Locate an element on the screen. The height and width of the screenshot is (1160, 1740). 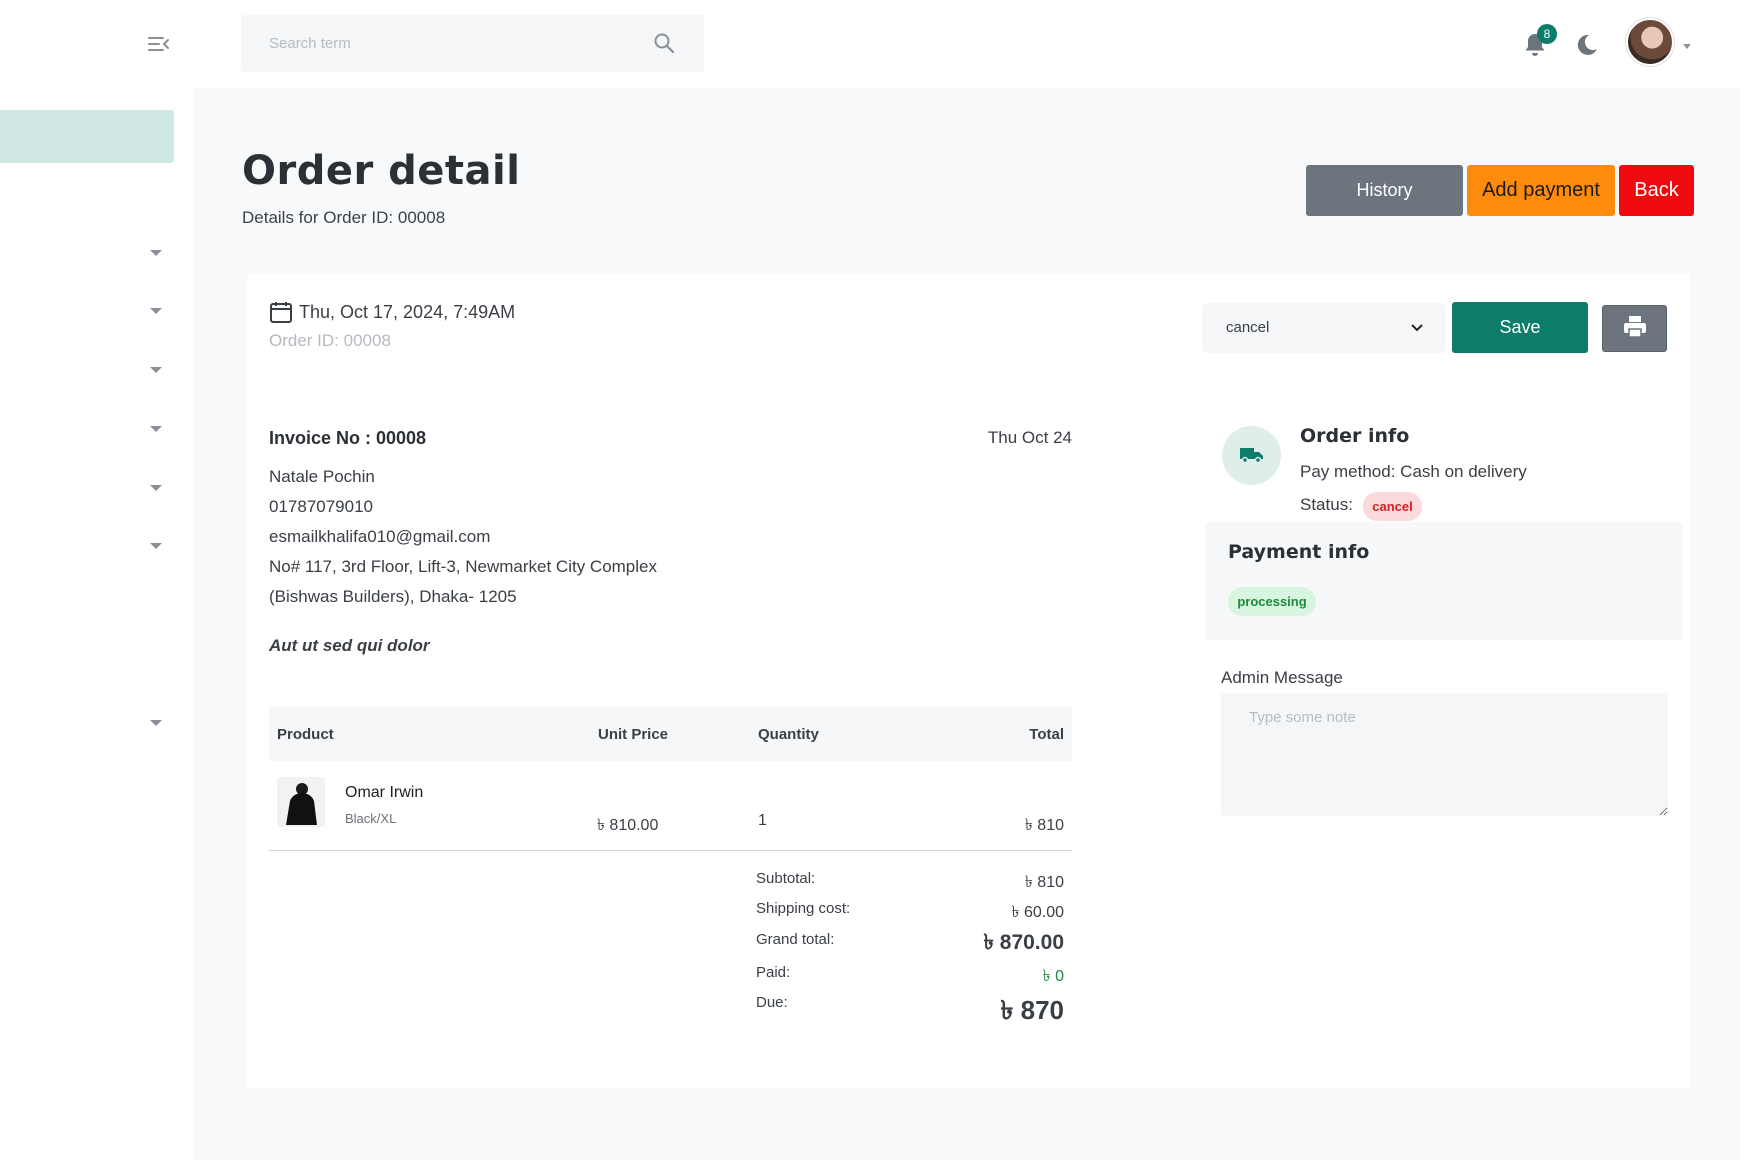
table-header: Product Unit Price Quantity Total is located at coordinates (670, 733).